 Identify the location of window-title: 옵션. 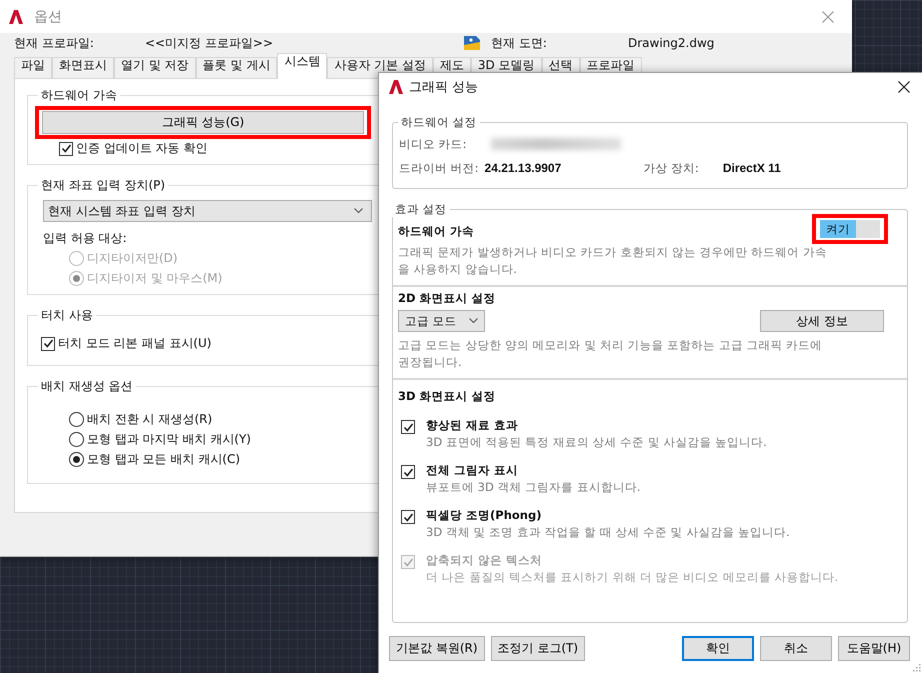
(48, 17).